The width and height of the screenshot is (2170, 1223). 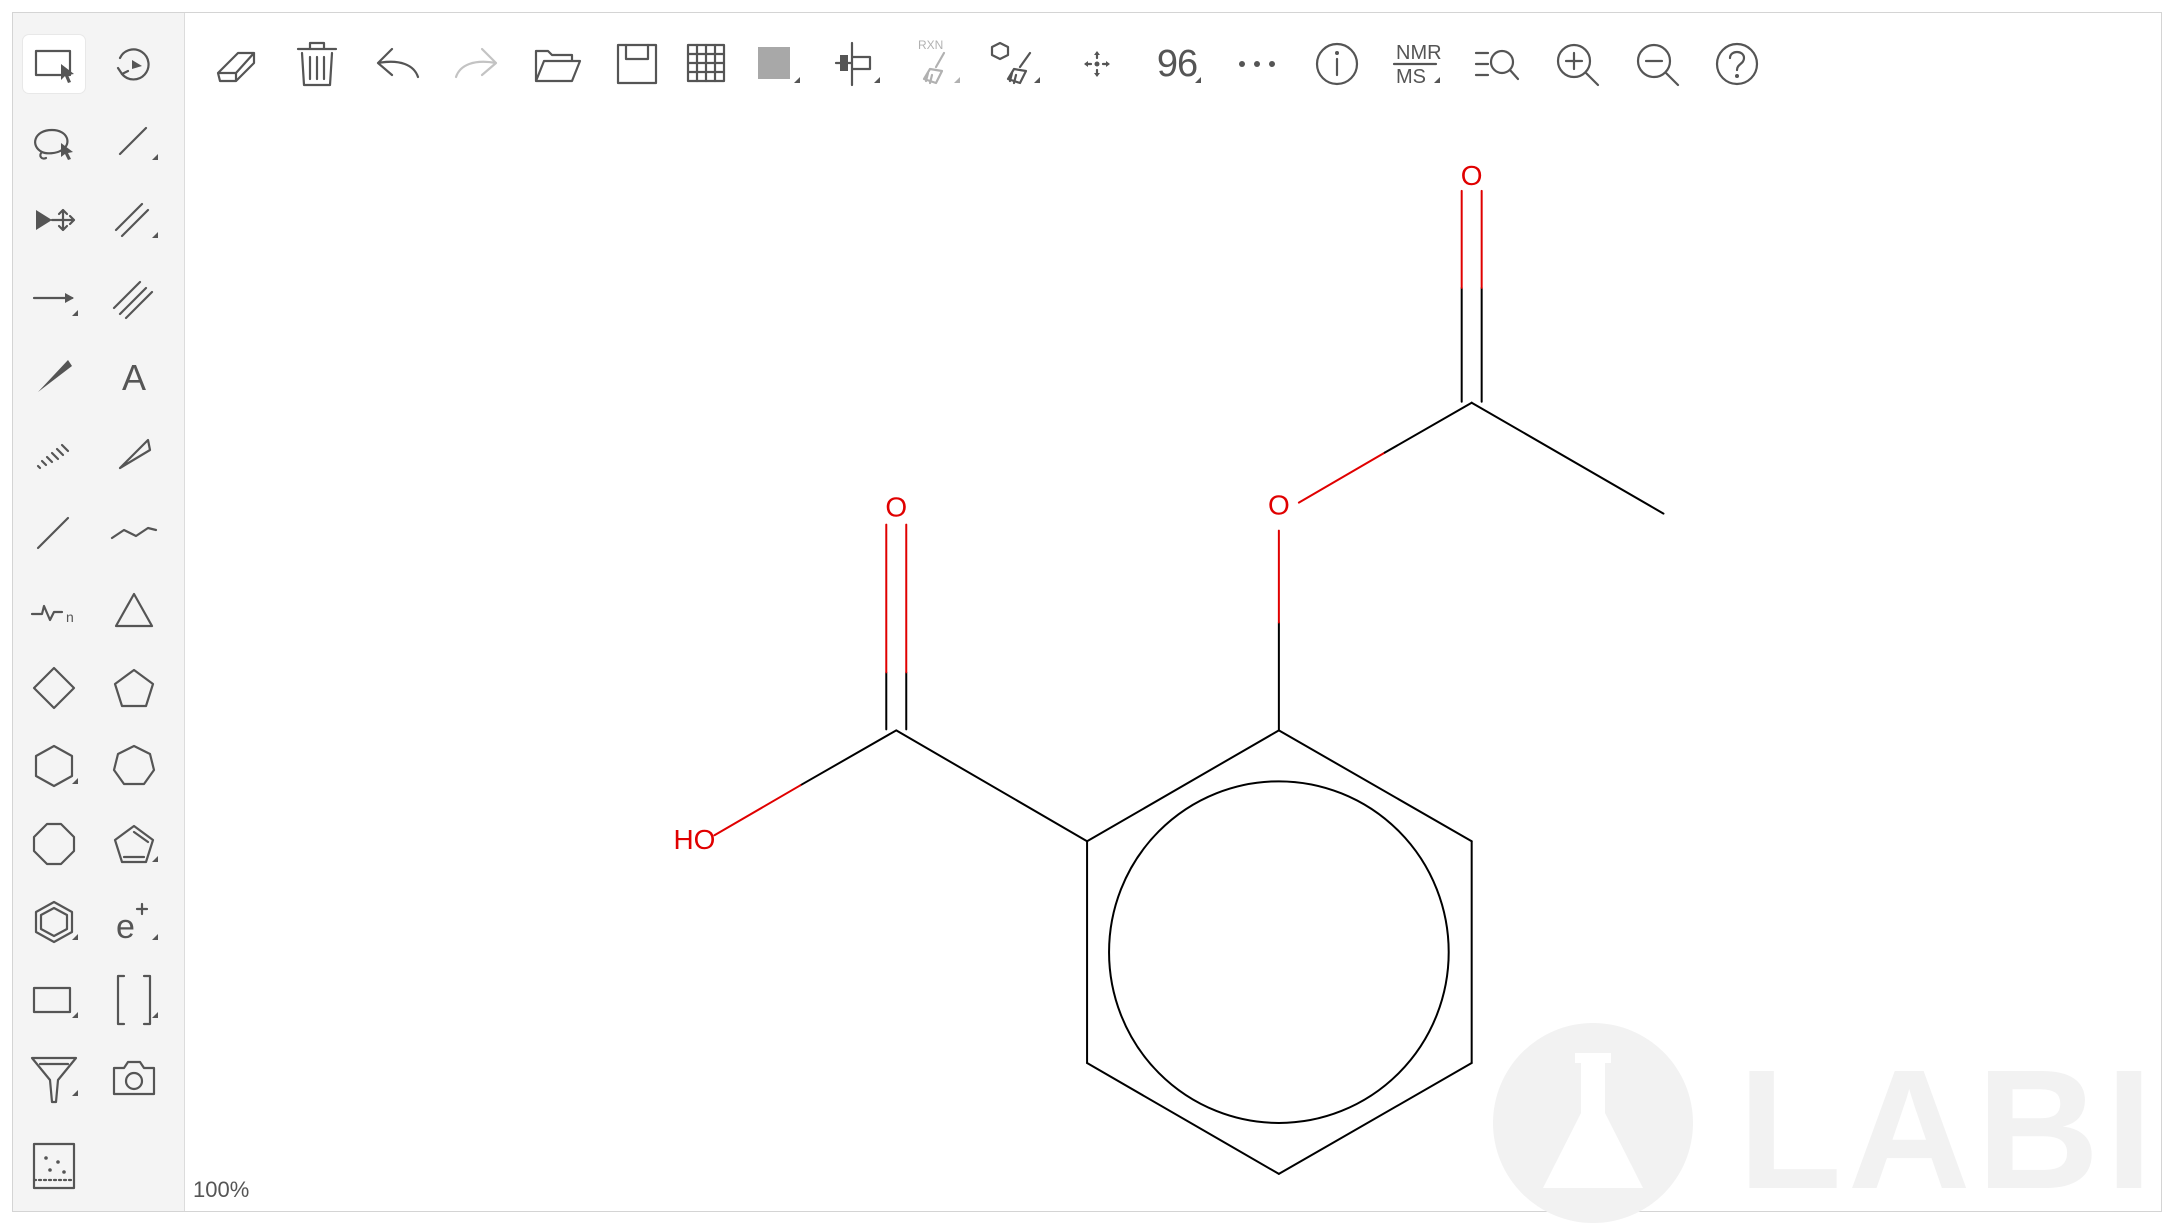 What do you see at coordinates (54, 766) in the screenshot?
I see `cyclohexane-icon` at bounding box center [54, 766].